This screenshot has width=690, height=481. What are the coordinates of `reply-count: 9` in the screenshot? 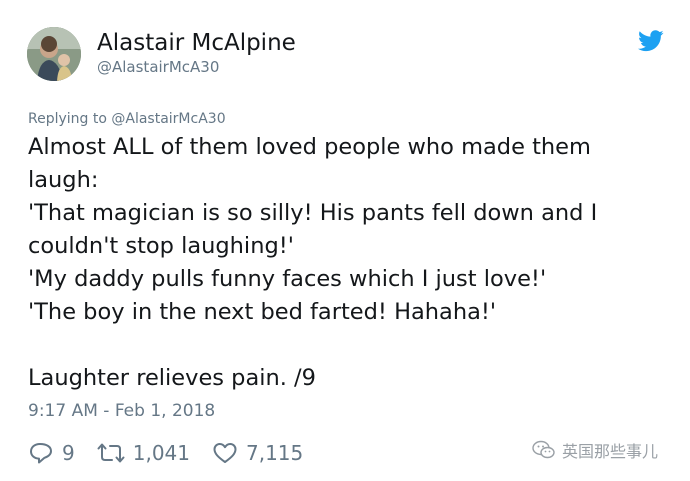 It's located at (68, 453).